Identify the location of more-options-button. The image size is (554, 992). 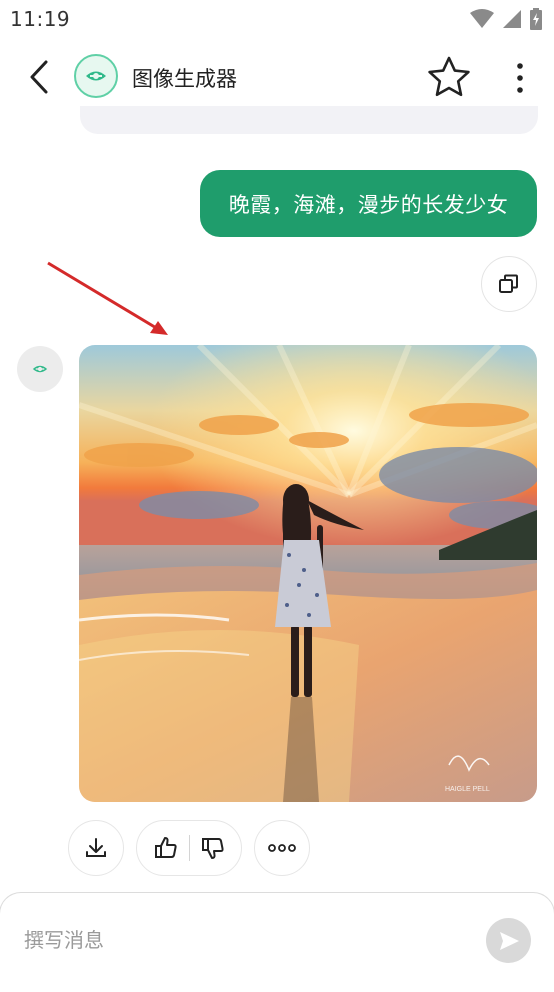
(282, 848).